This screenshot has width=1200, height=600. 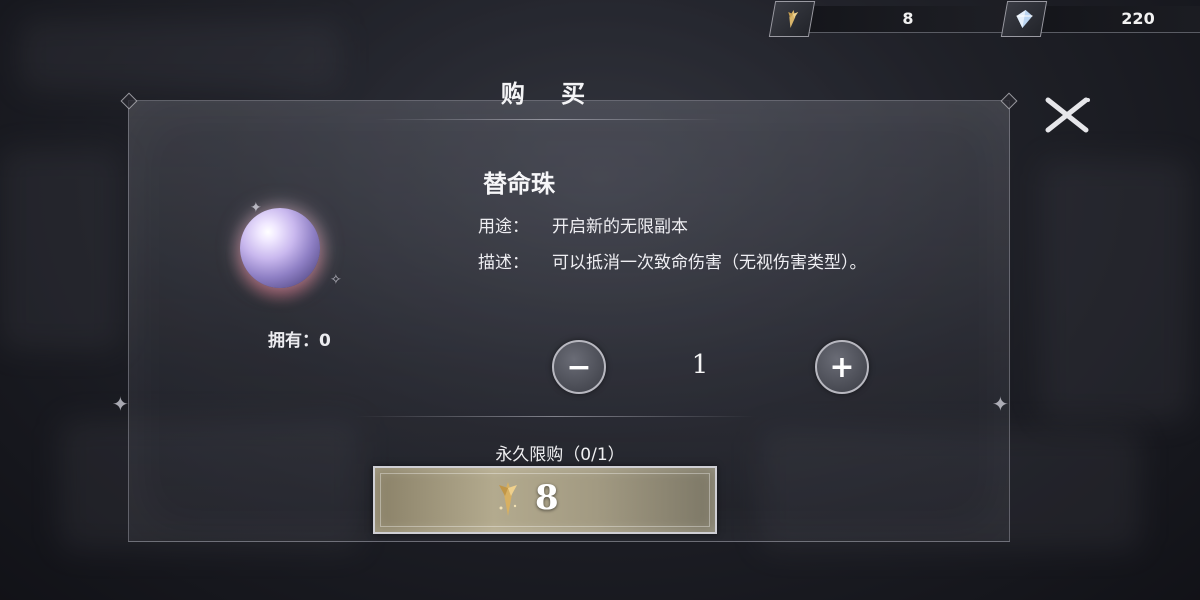 I want to click on orb-icon, so click(x=280, y=248).